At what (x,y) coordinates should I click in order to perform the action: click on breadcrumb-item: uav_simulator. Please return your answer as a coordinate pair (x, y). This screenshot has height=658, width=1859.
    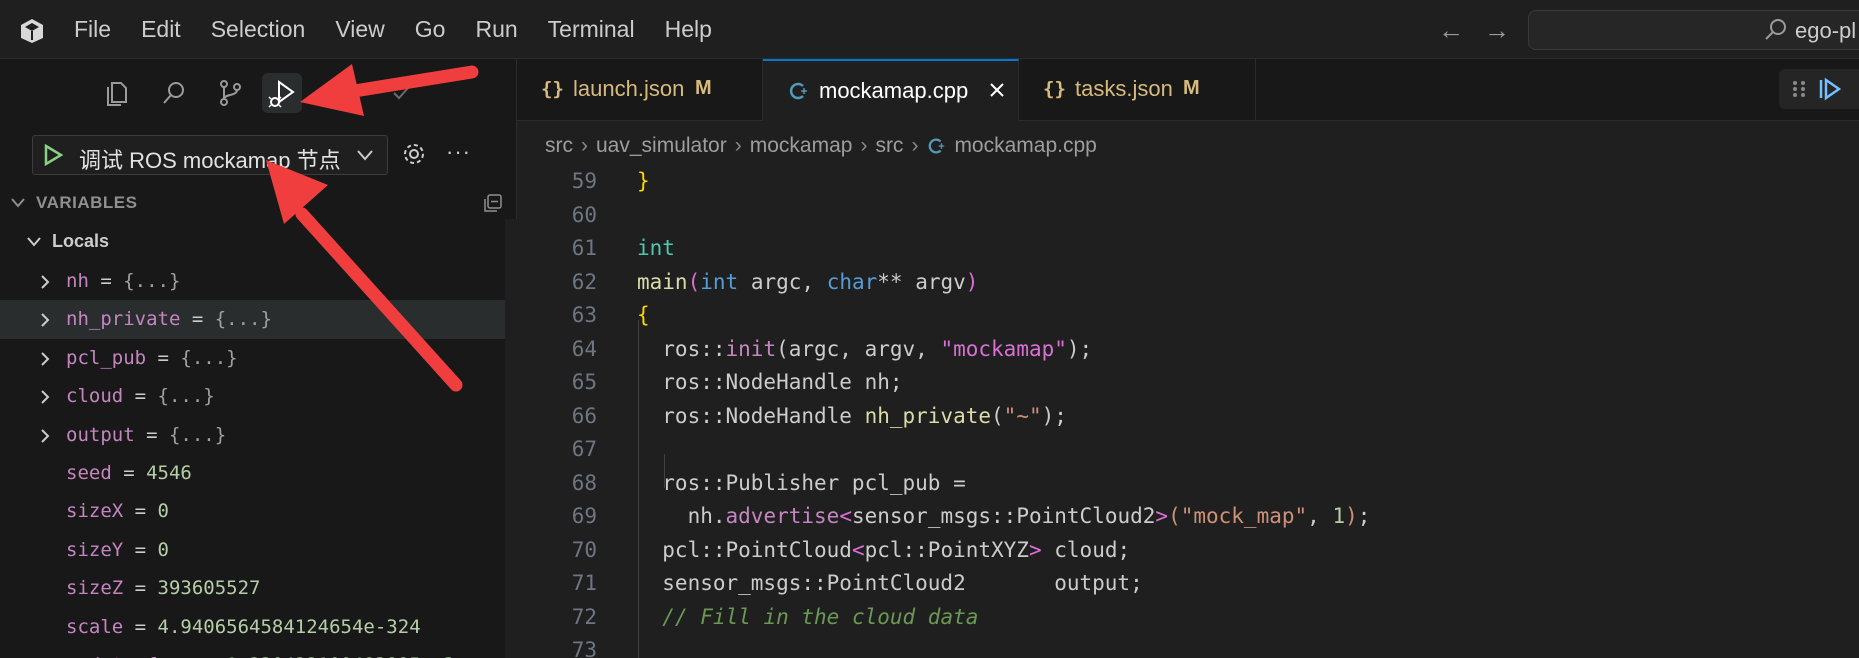
    Looking at the image, I should click on (661, 146).